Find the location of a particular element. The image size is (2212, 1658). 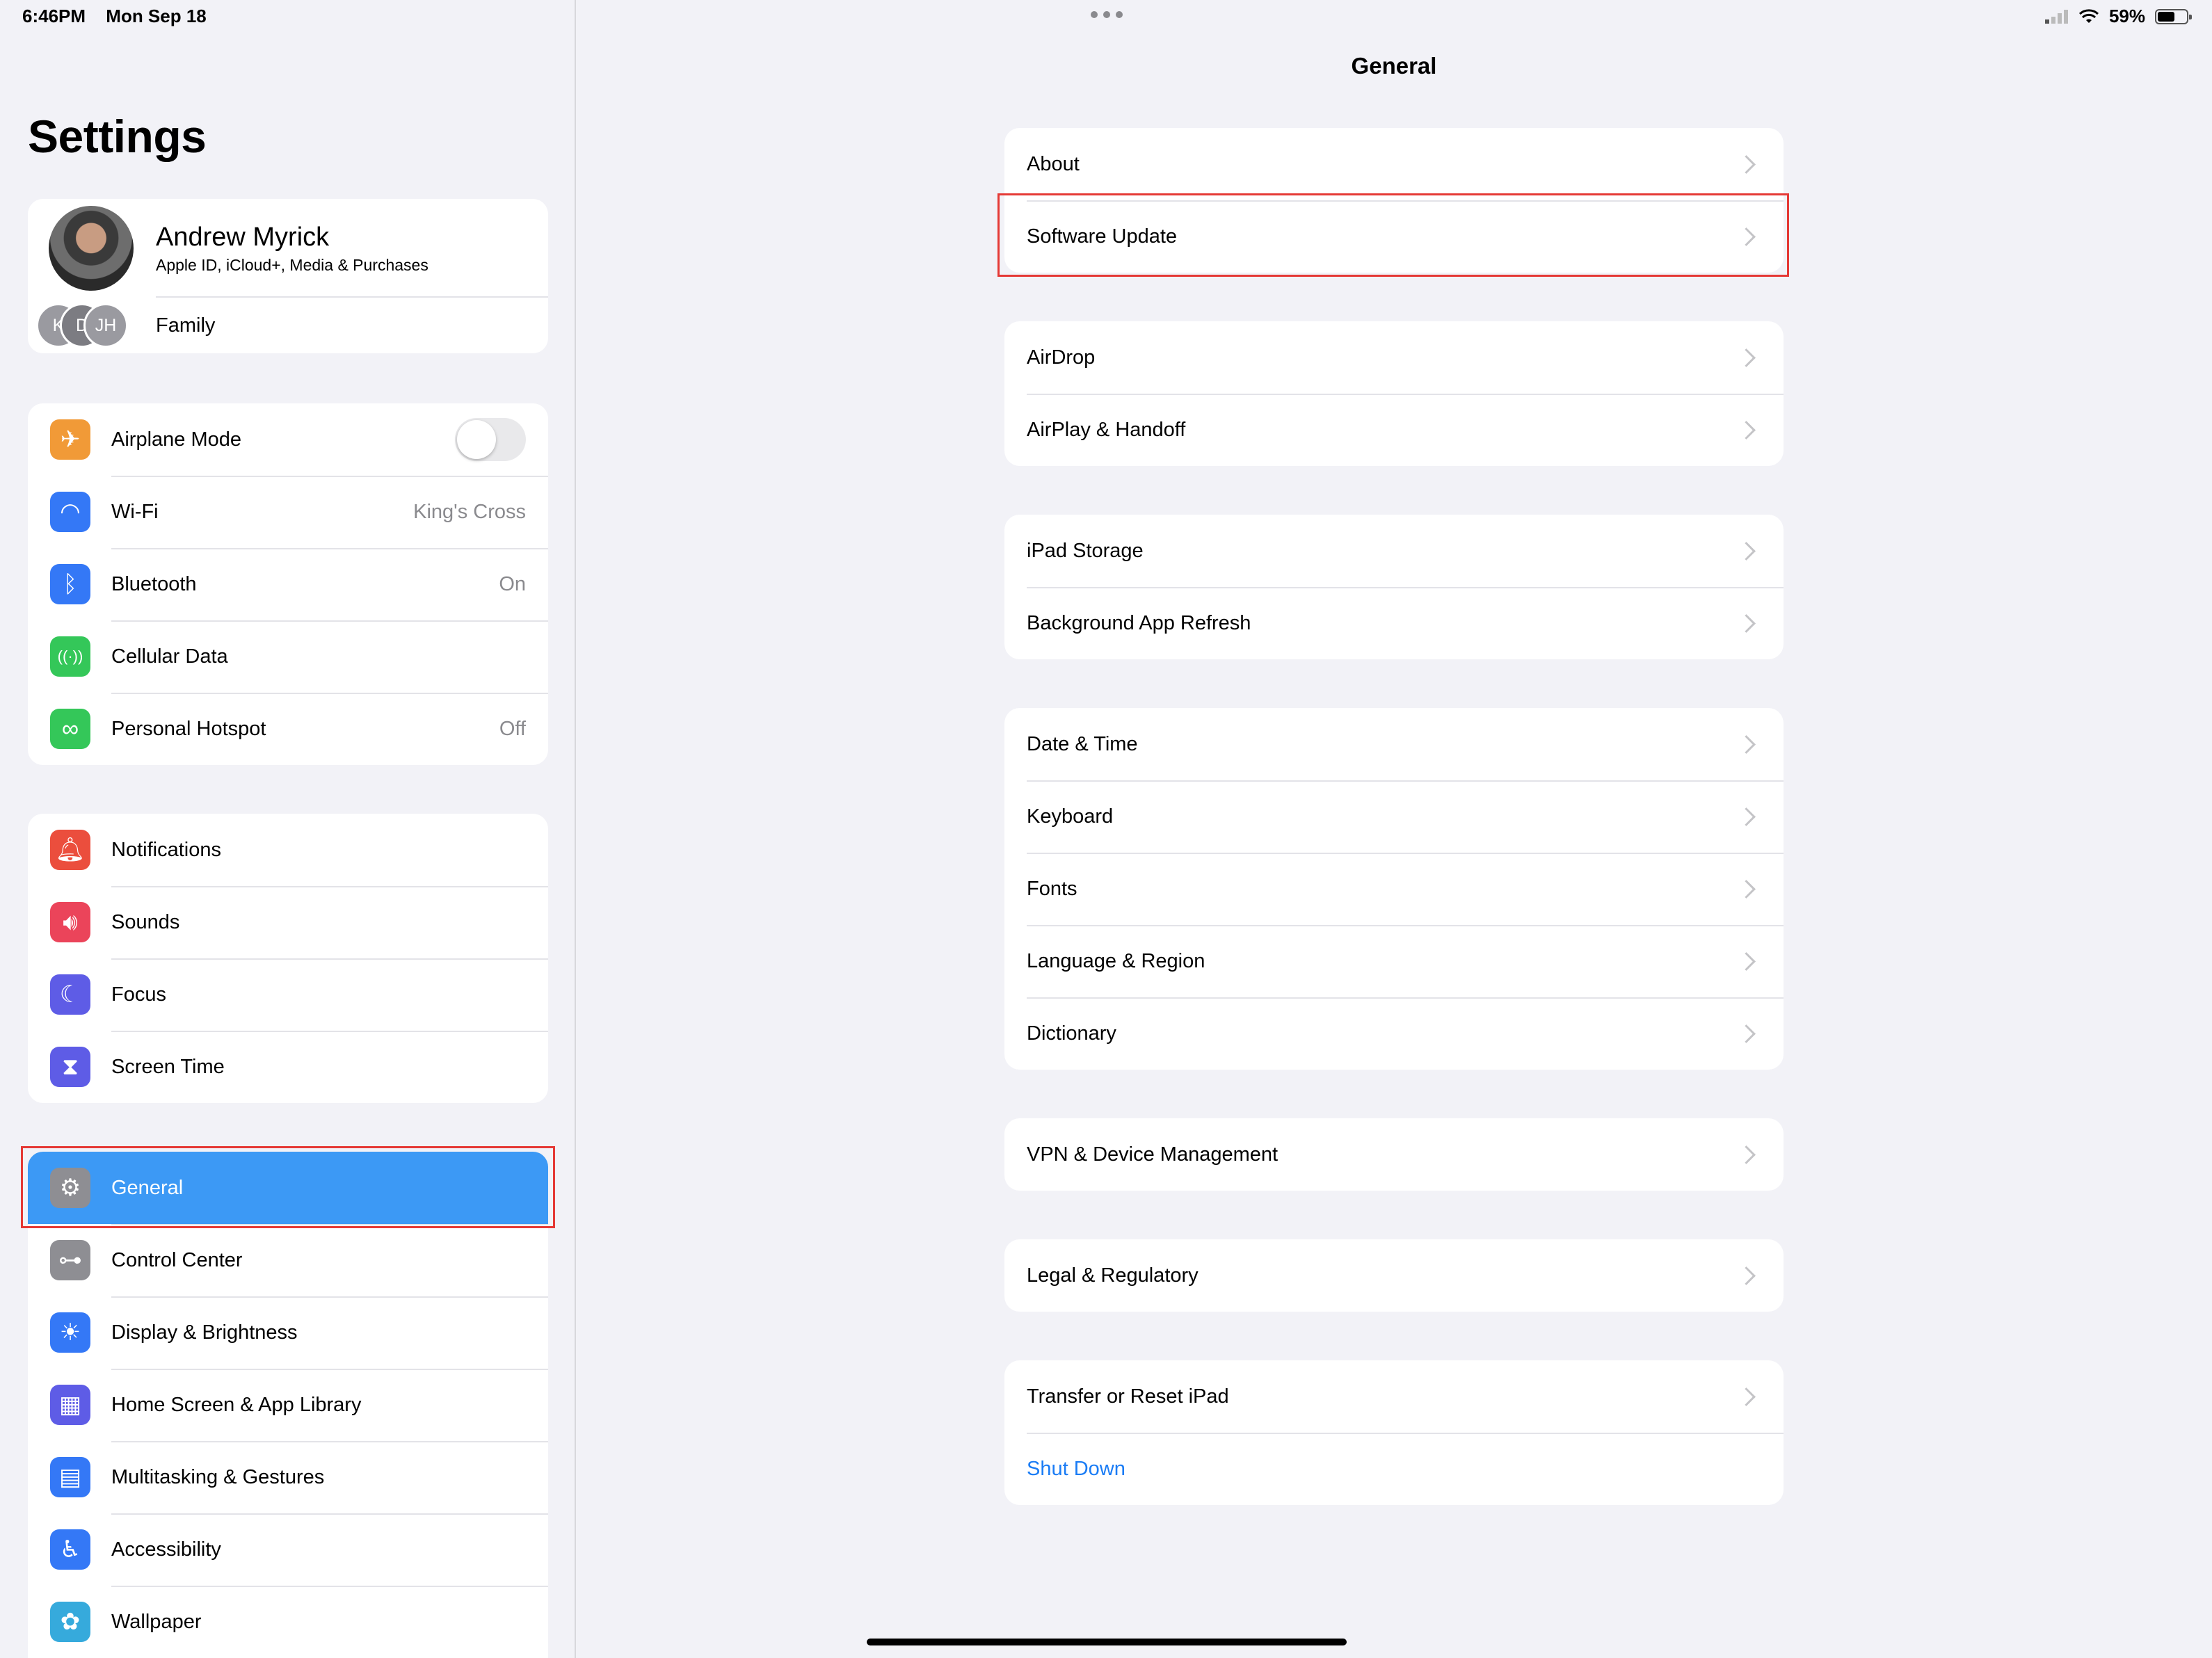

sidebar-item-label: Display & Brightness is located at coordinates (204, 1332).